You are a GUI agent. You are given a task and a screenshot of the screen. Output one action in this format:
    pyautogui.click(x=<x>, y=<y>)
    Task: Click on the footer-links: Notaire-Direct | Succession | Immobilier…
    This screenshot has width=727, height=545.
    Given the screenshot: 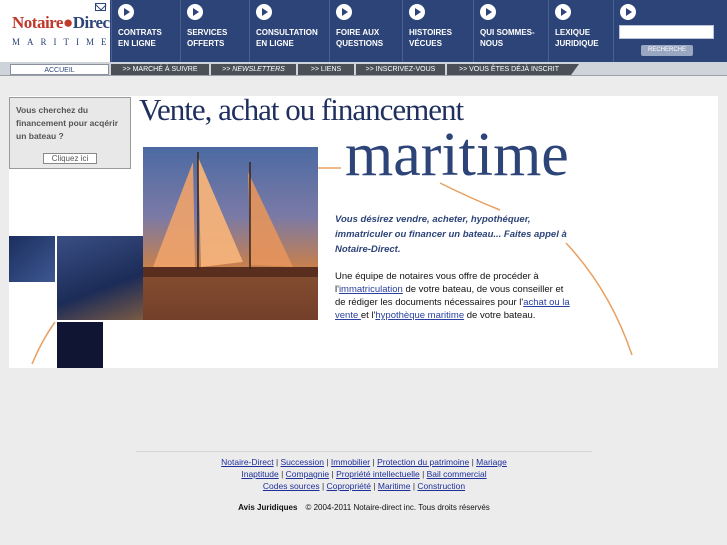 What is the action you would take?
    pyautogui.click(x=364, y=474)
    